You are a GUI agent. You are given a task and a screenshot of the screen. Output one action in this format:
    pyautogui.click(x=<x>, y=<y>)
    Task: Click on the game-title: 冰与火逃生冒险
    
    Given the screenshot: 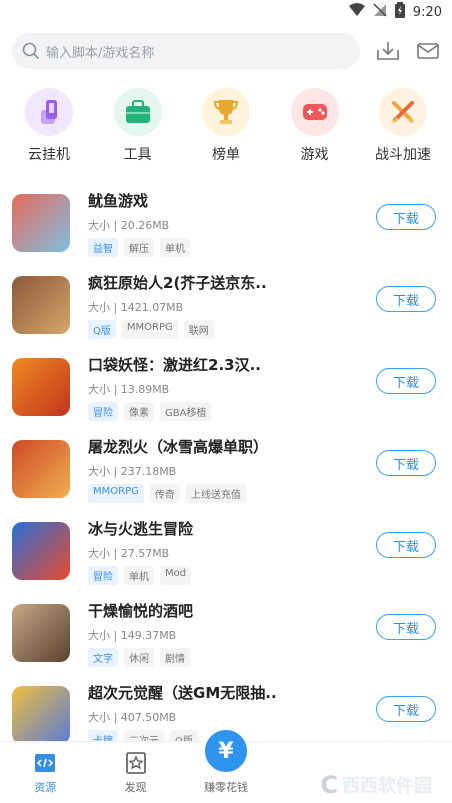 What is the action you would take?
    pyautogui.click(x=183, y=528)
    